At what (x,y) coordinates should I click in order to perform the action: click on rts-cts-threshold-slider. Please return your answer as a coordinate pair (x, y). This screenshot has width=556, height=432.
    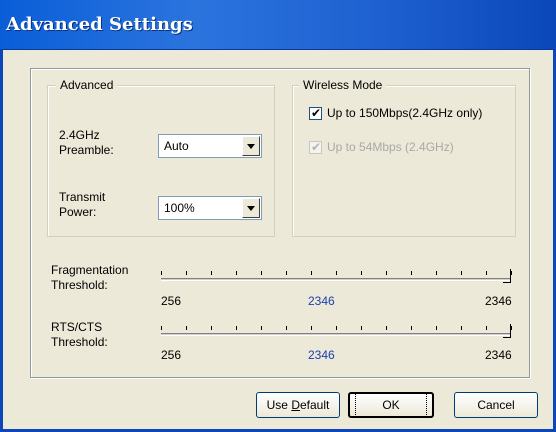
    Looking at the image, I should click on (336, 334).